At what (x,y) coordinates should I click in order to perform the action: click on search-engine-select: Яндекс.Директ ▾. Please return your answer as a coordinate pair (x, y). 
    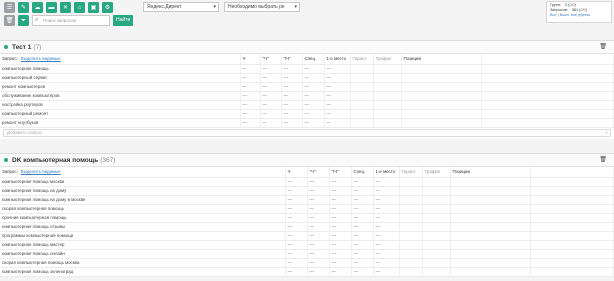
    Looking at the image, I should click on (181, 7).